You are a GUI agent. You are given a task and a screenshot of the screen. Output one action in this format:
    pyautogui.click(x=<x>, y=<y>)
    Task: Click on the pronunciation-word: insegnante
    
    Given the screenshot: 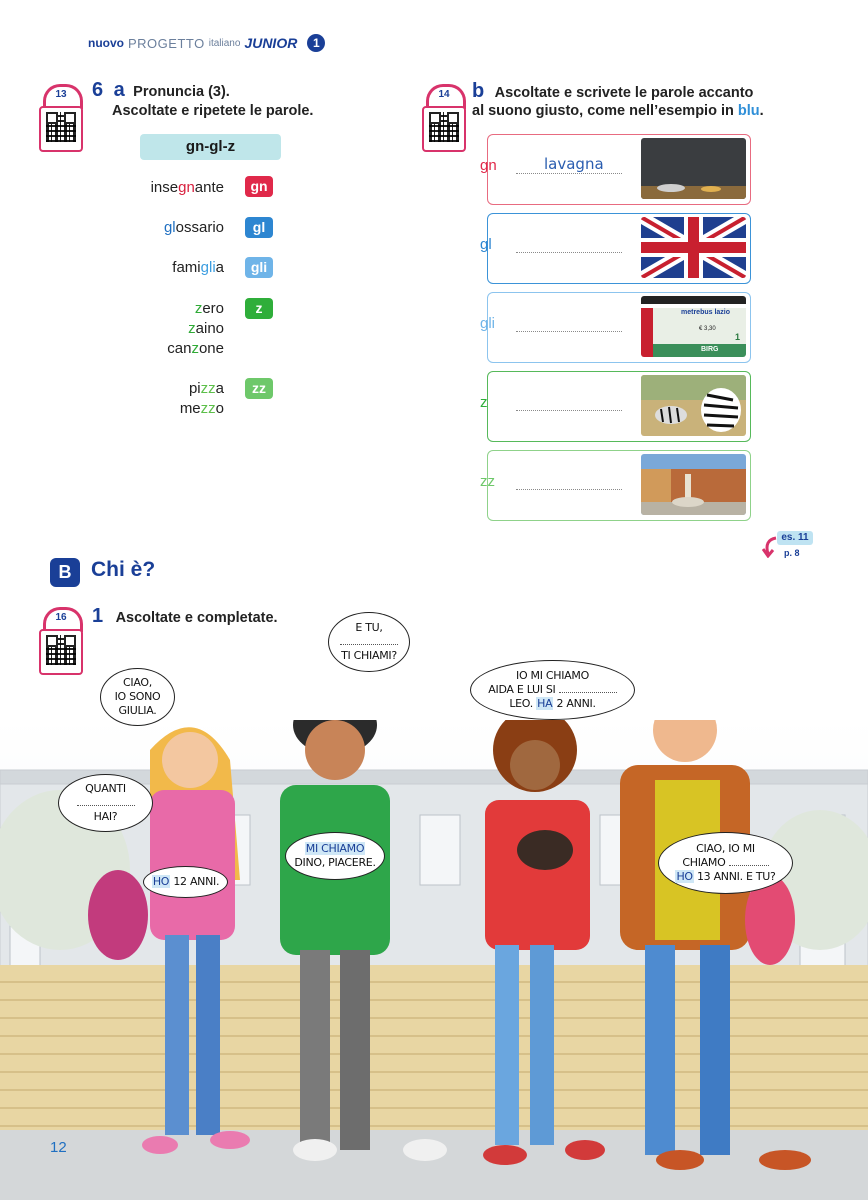 What is the action you would take?
    pyautogui.click(x=164, y=188)
    